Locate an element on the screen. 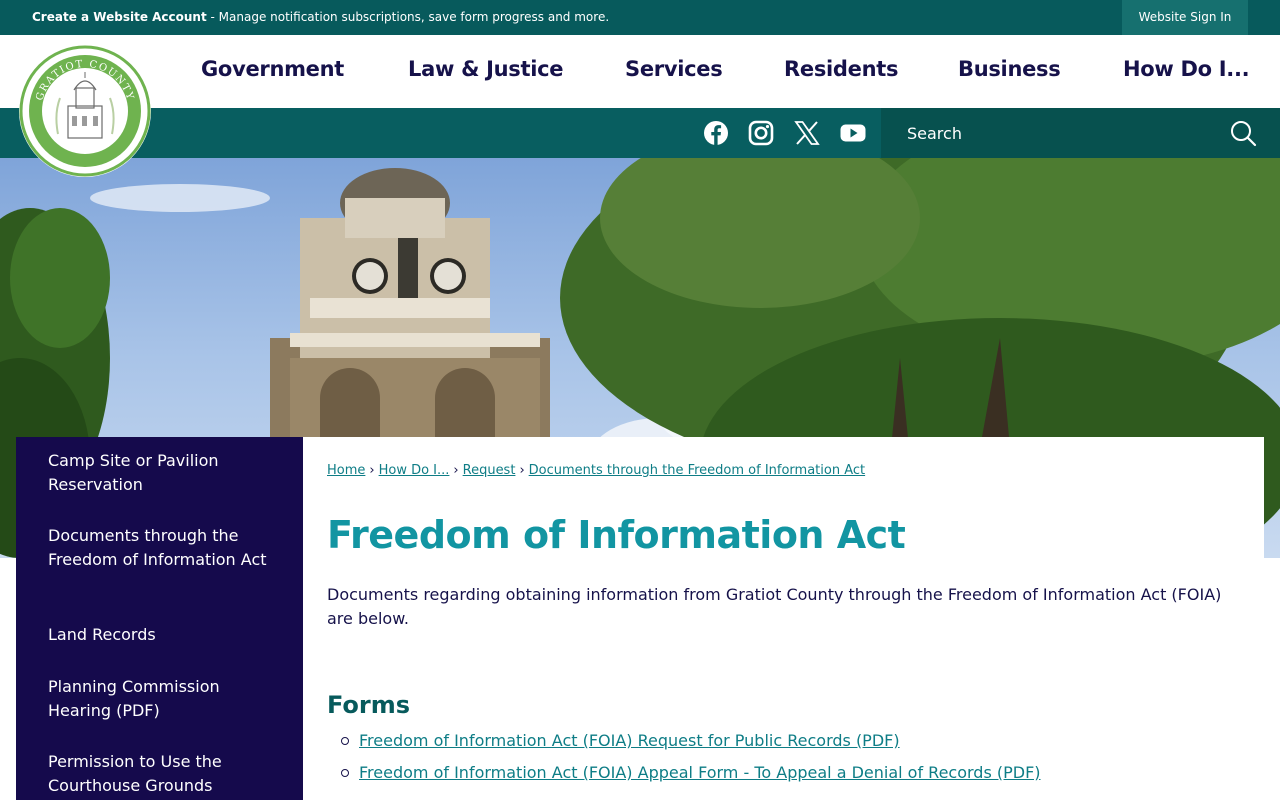 The height and width of the screenshot is (800, 1280). nav-government: Government is located at coordinates (272, 69).